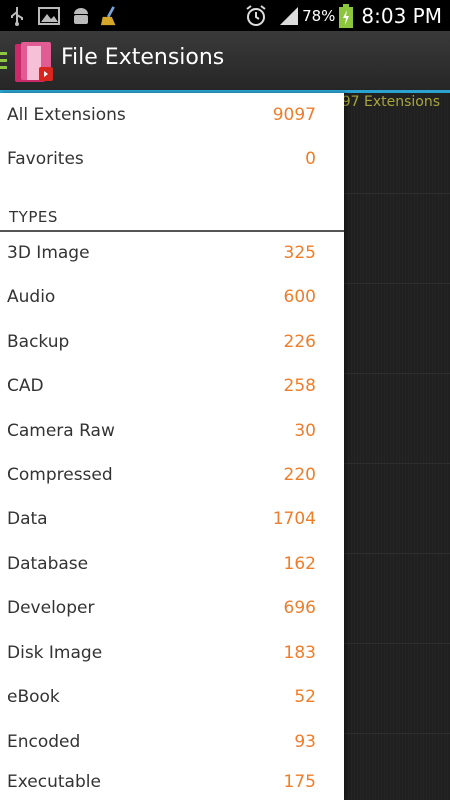  Describe the element at coordinates (172, 431) in the screenshot. I see `drawer-item-camera-raw: Camera Raw 30` at that location.